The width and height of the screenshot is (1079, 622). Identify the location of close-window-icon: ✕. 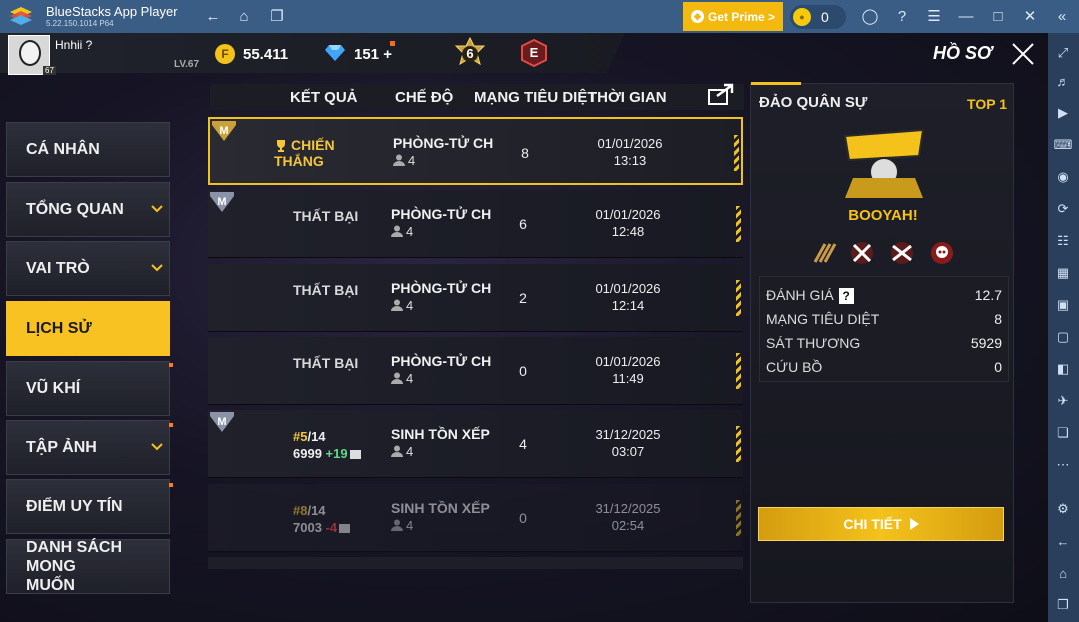
(1030, 16).